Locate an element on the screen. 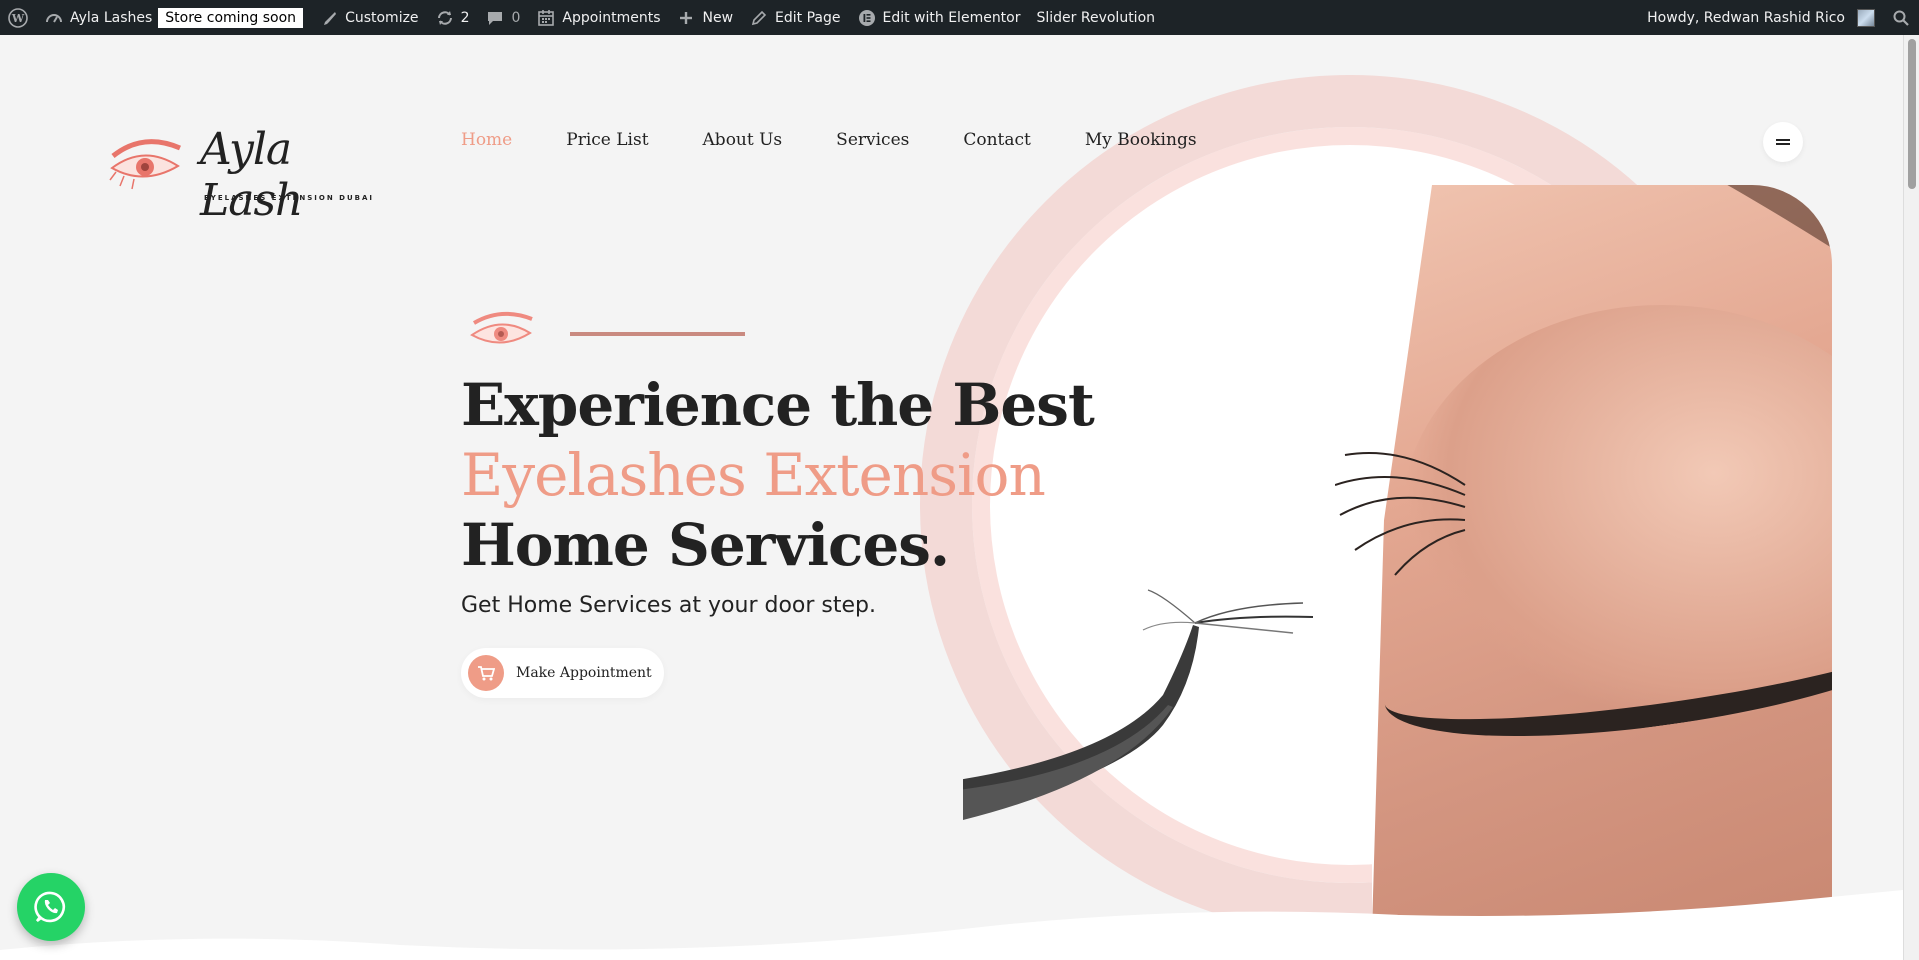 The image size is (1919, 960). cart-icon is located at coordinates (486, 673).